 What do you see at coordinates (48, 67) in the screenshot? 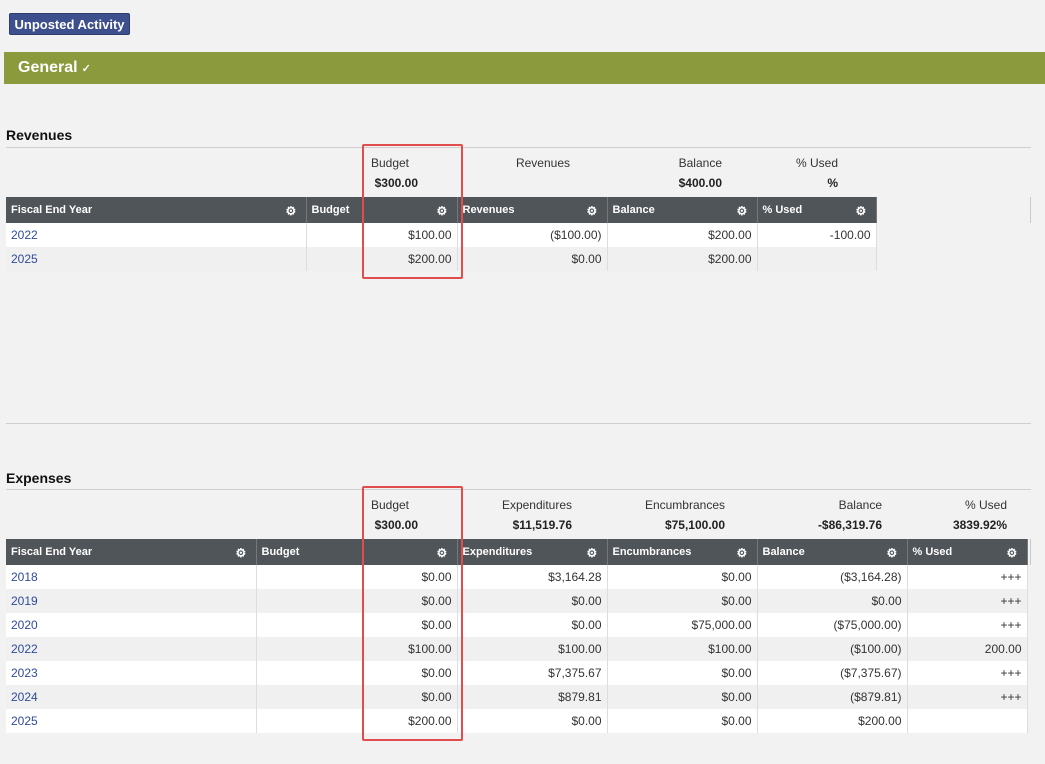
I see `section-title: General` at bounding box center [48, 67].